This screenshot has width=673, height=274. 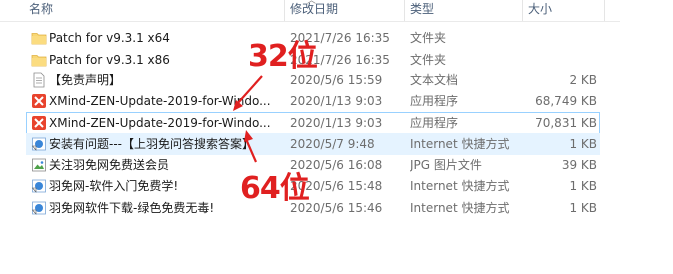 I want to click on header-divider, so click(x=310, y=21).